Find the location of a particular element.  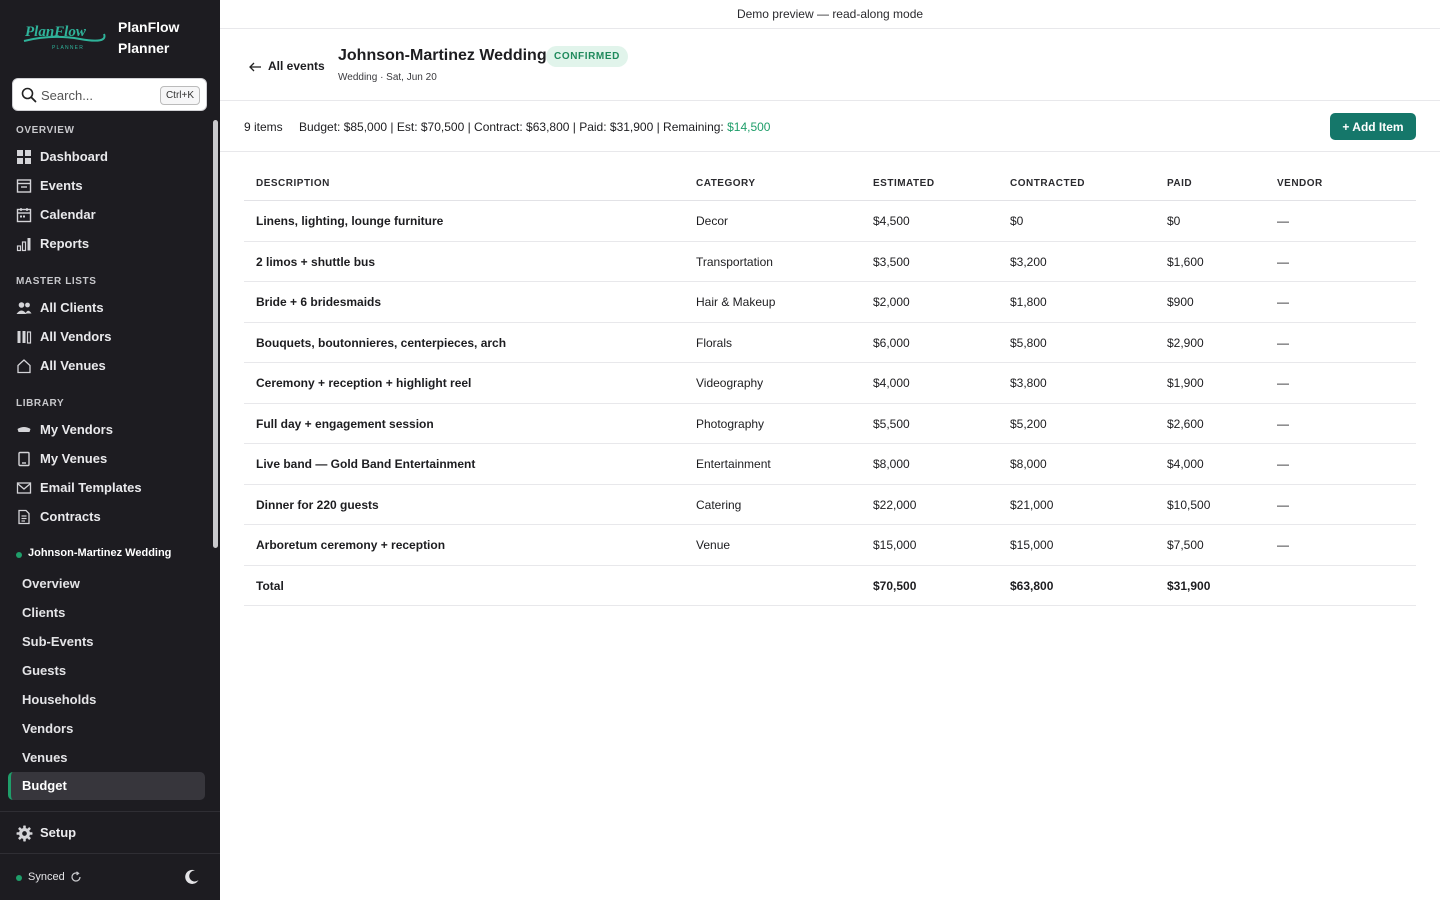

sidebar-scrollbar is located at coordinates (215, 334).